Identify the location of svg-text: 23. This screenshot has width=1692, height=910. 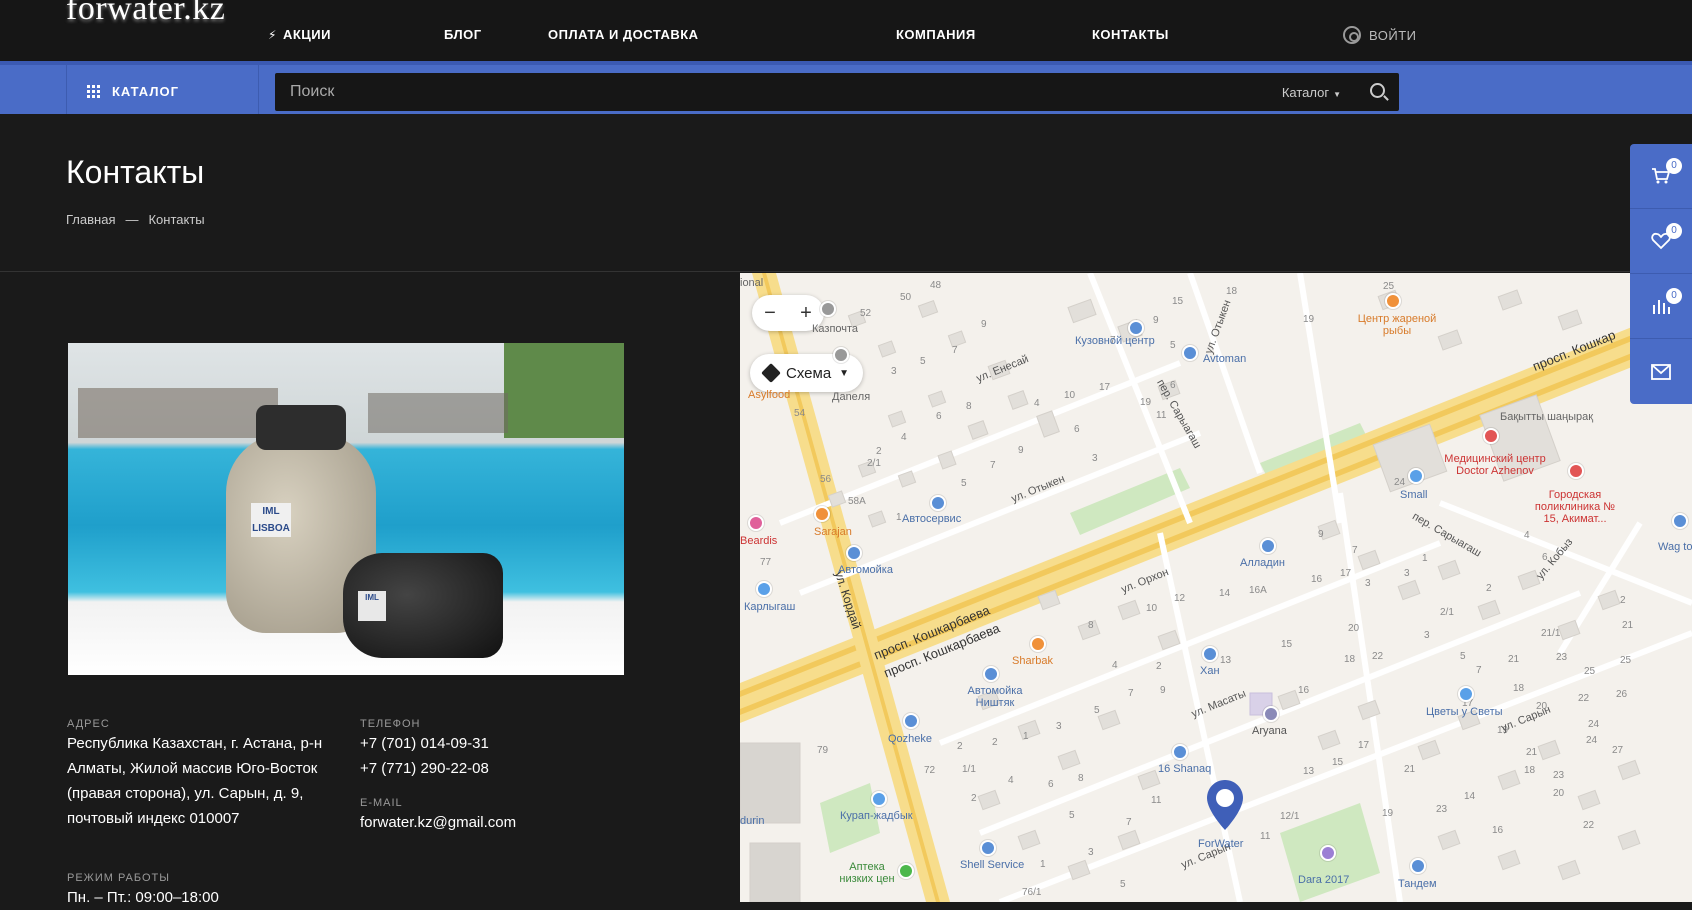
(1442, 809).